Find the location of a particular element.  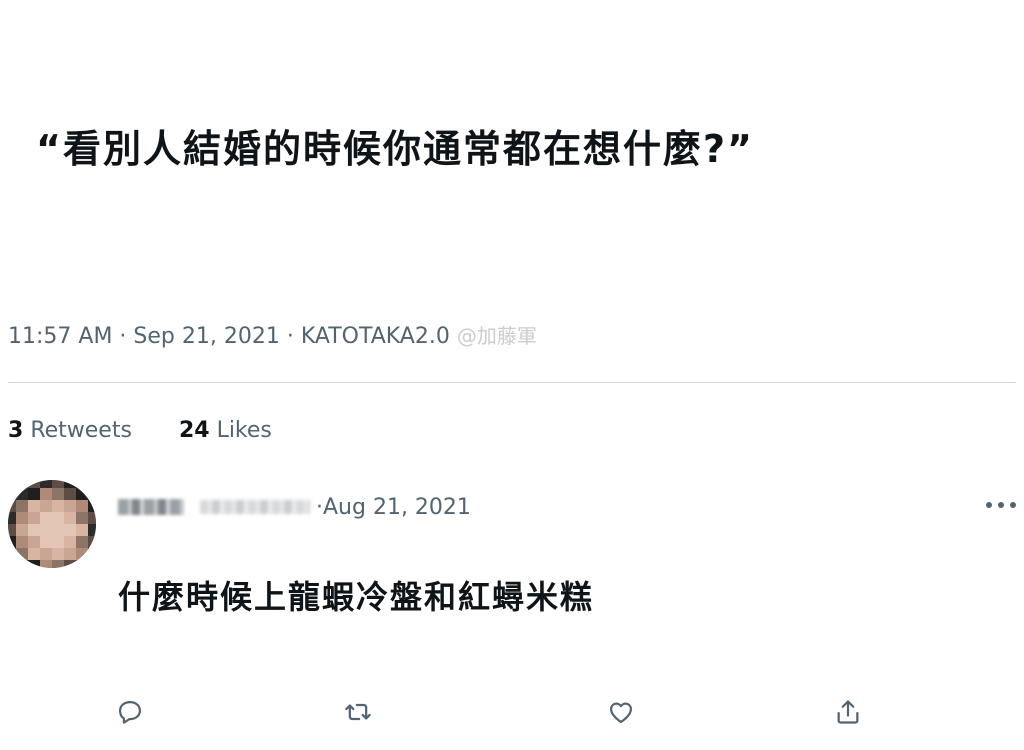

retweets-label: Retweets is located at coordinates (81, 430).